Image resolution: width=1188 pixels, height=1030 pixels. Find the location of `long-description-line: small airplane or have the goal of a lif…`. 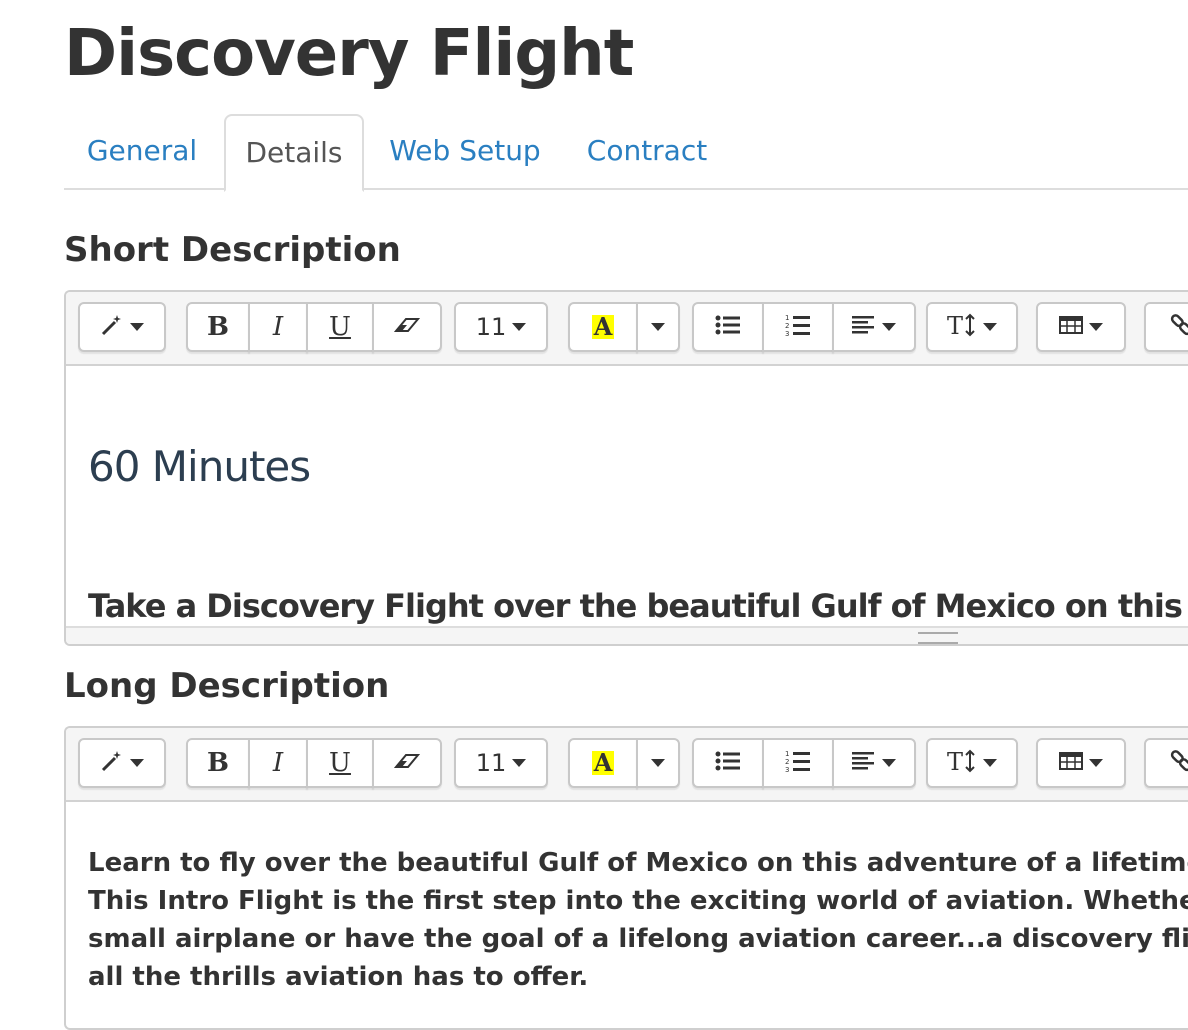

long-description-line: small airplane or have the goal of a lif… is located at coordinates (638, 939).